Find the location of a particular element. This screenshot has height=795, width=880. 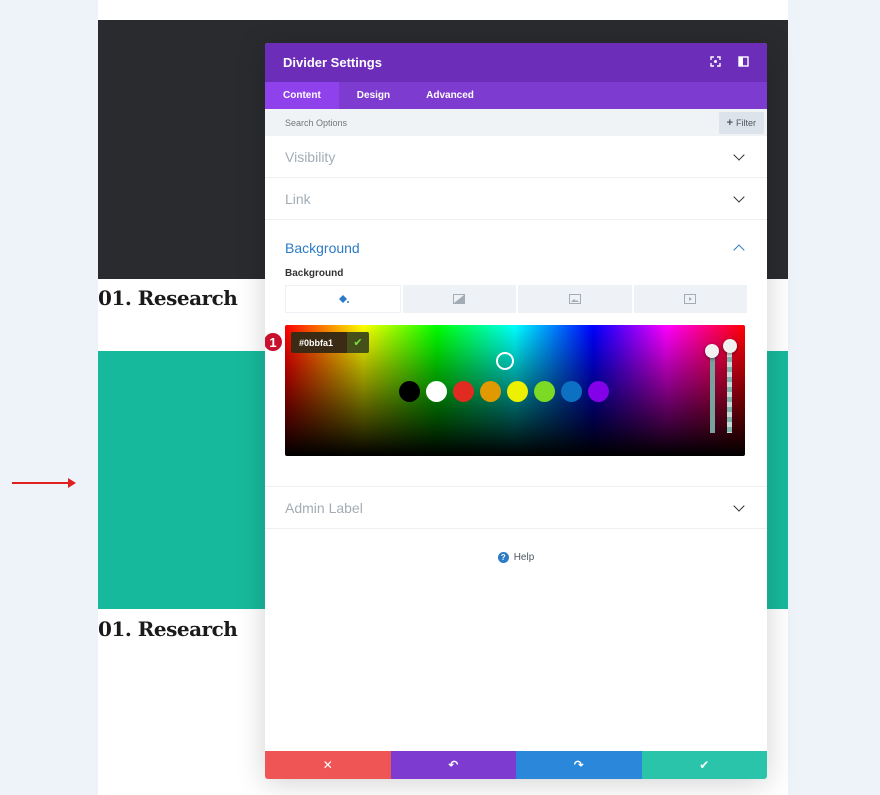

fullscreen-icon is located at coordinates (715, 62).